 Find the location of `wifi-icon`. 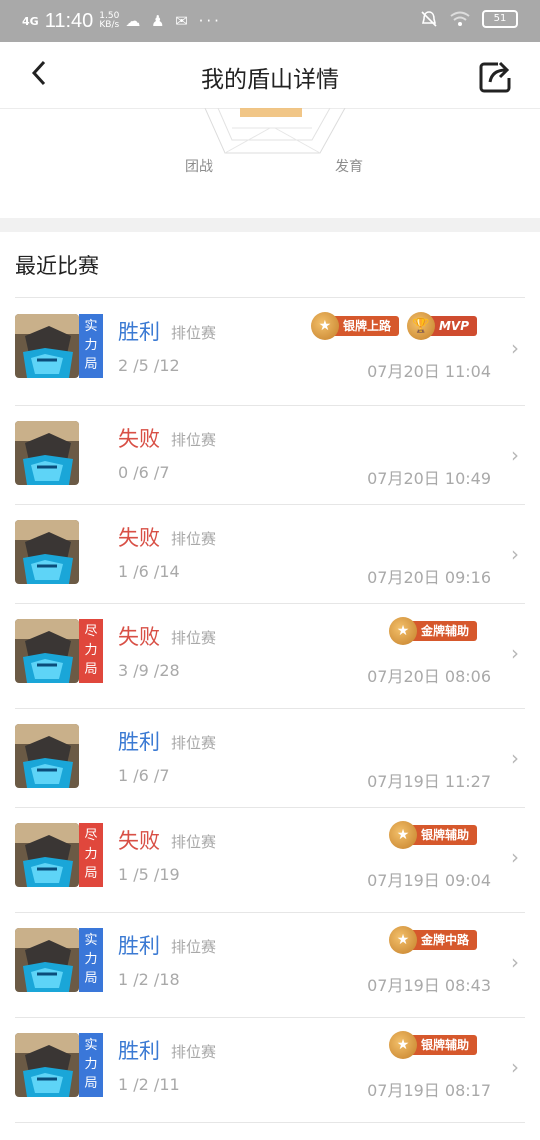

wifi-icon is located at coordinates (460, 18).